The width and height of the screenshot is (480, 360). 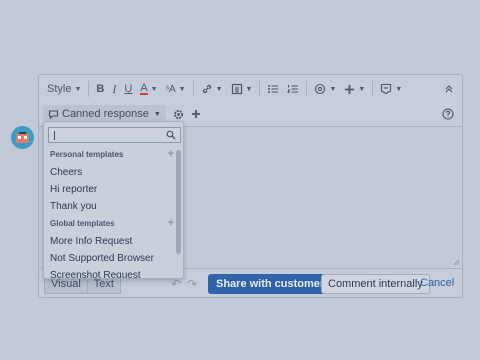 I want to click on comment-internally-label: Comment internally, so click(x=375, y=284).